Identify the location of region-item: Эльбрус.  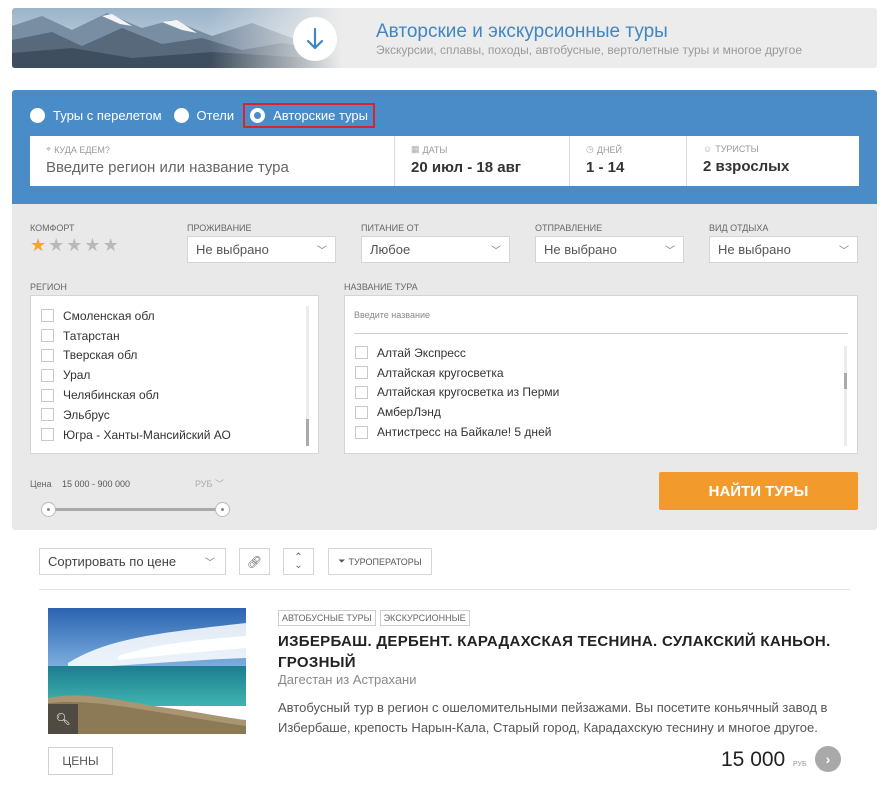
(179, 415).